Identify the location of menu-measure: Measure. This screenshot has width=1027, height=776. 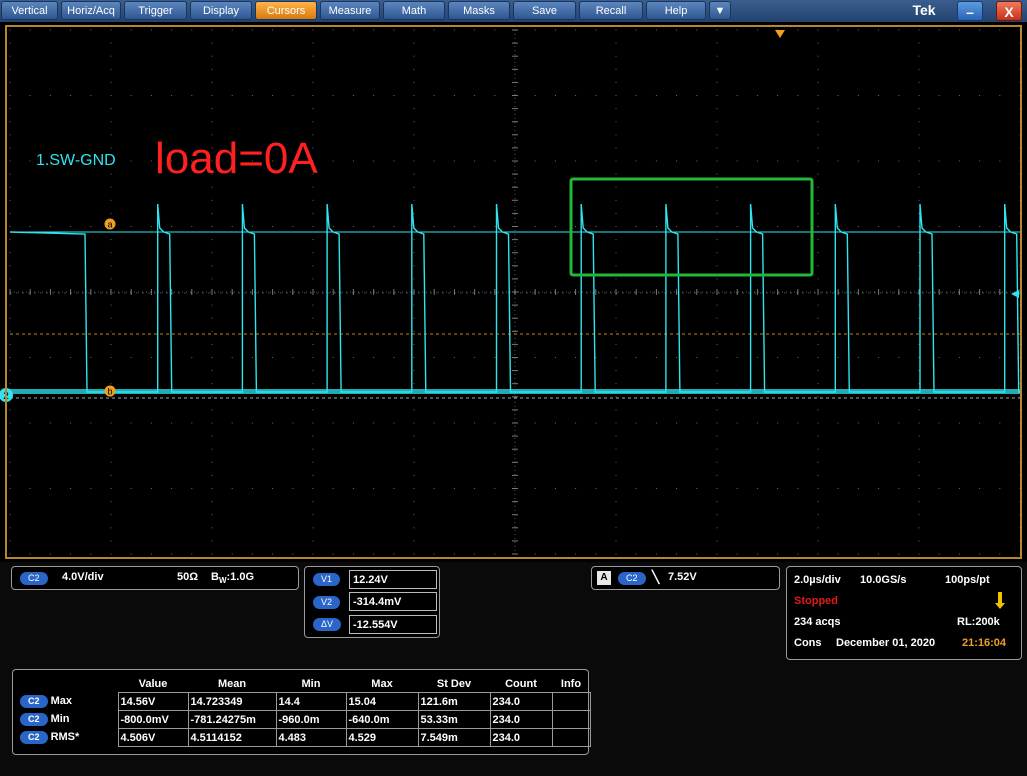
(350, 10).